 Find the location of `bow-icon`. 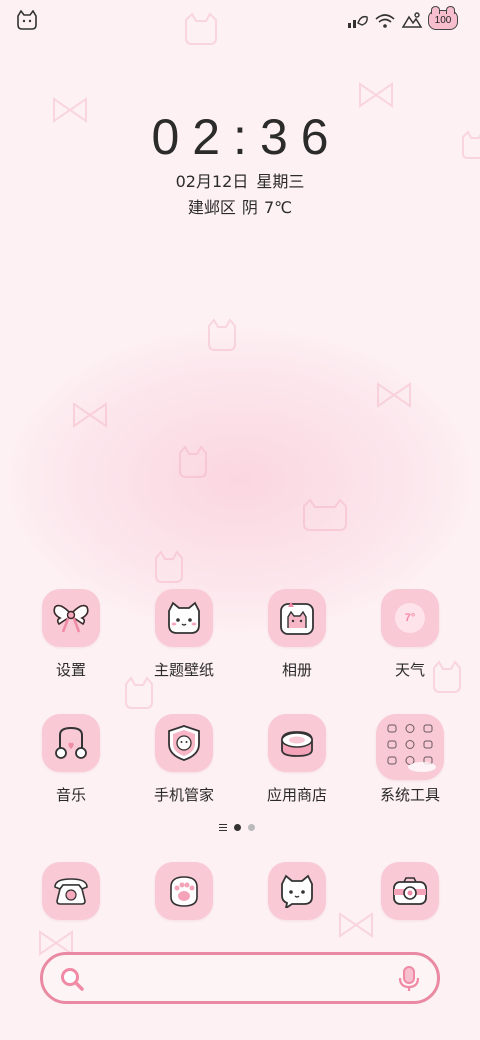

bow-icon is located at coordinates (71, 618).